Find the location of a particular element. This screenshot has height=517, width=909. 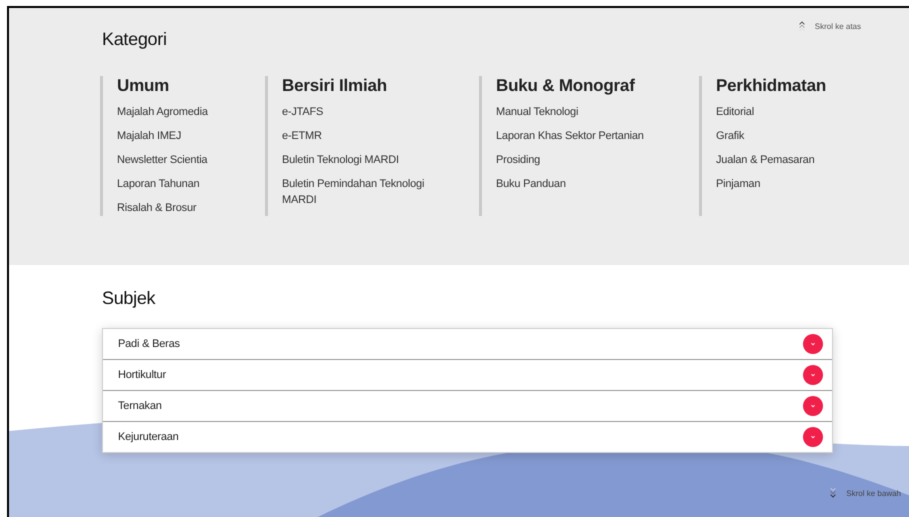

category-link: Editorial is located at coordinates (735, 112).